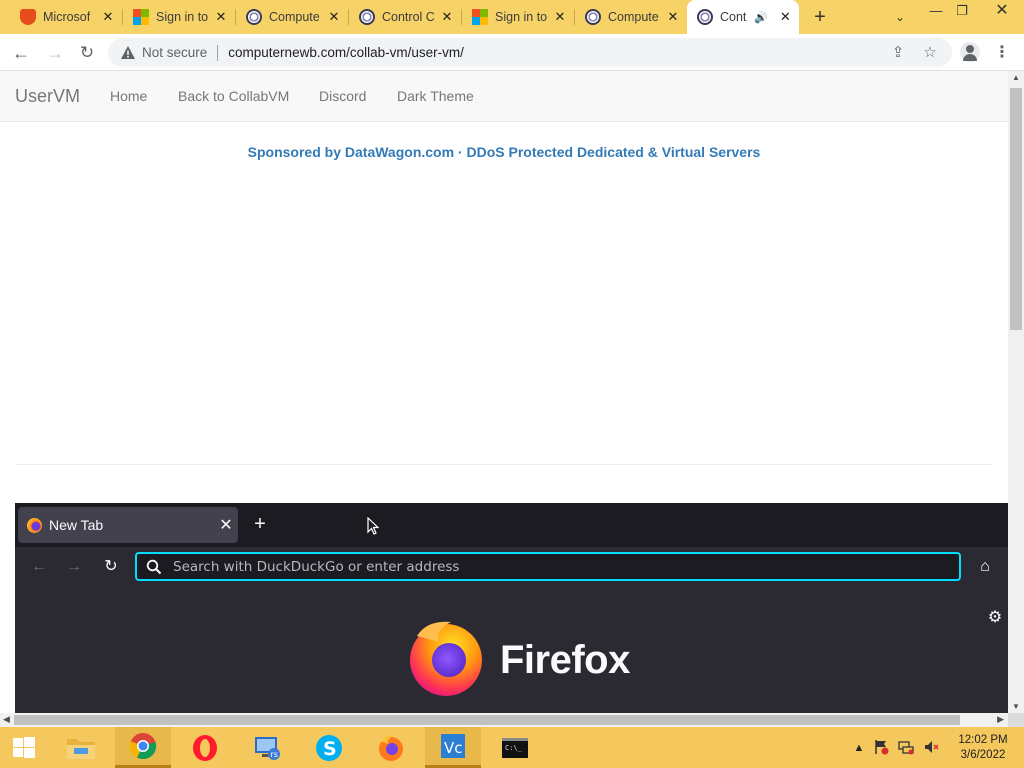 This screenshot has width=1024, height=768. Describe the element at coordinates (503, 464) in the screenshot. I see `divider` at that location.